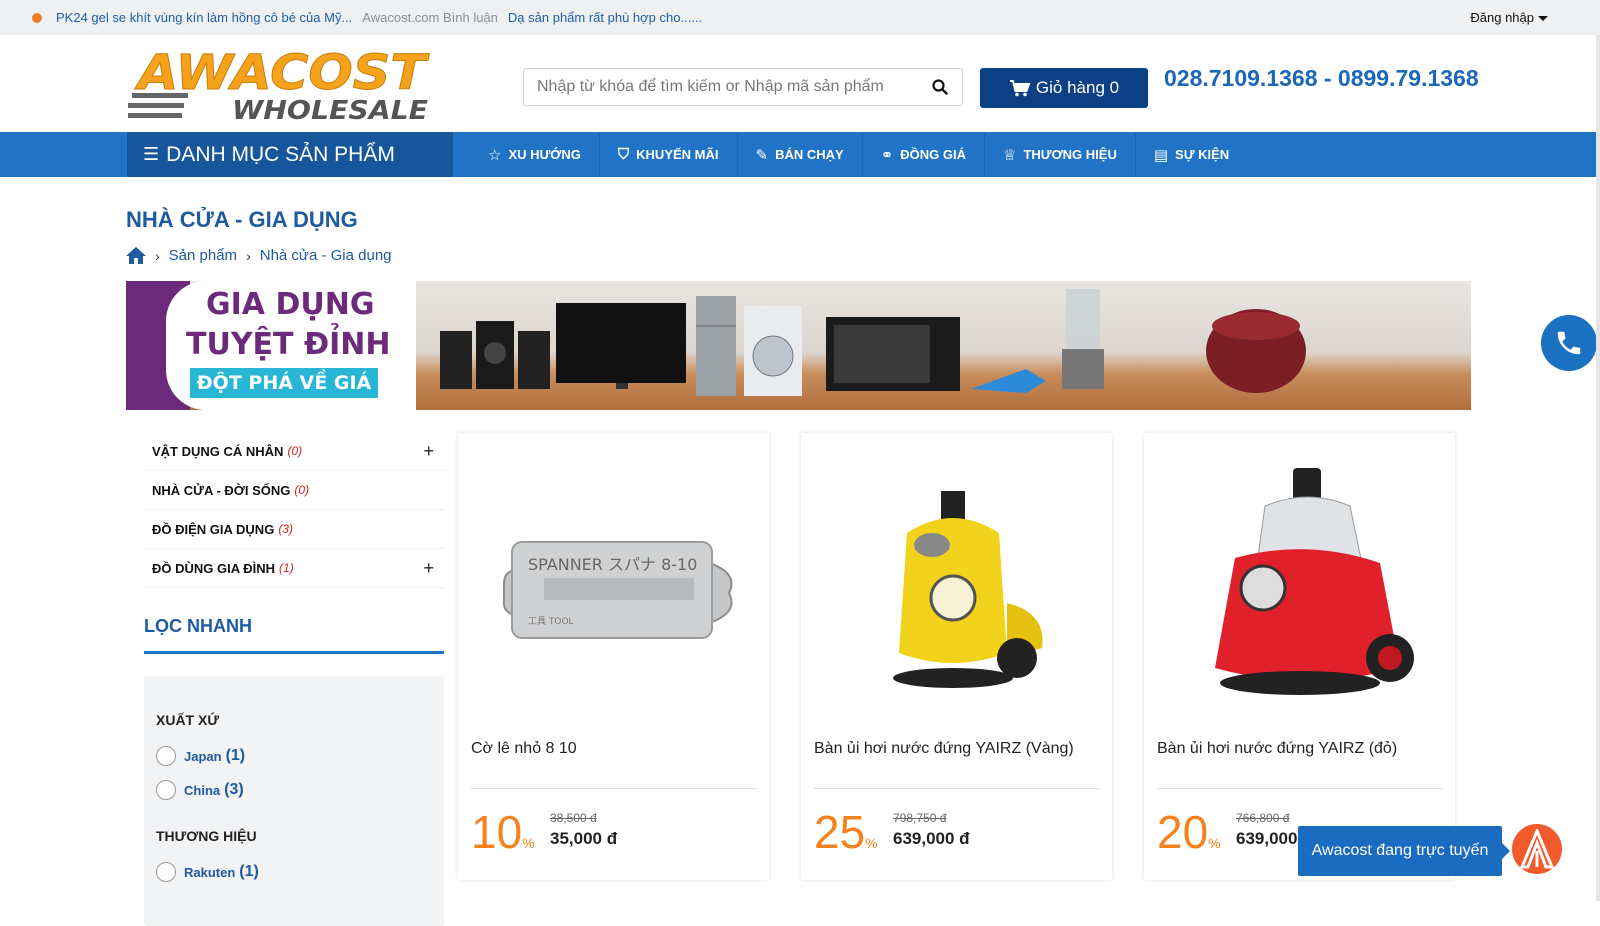 This screenshot has height=926, width=1600. Describe the element at coordinates (1183, 832) in the screenshot. I see `discount-value: 20` at that location.